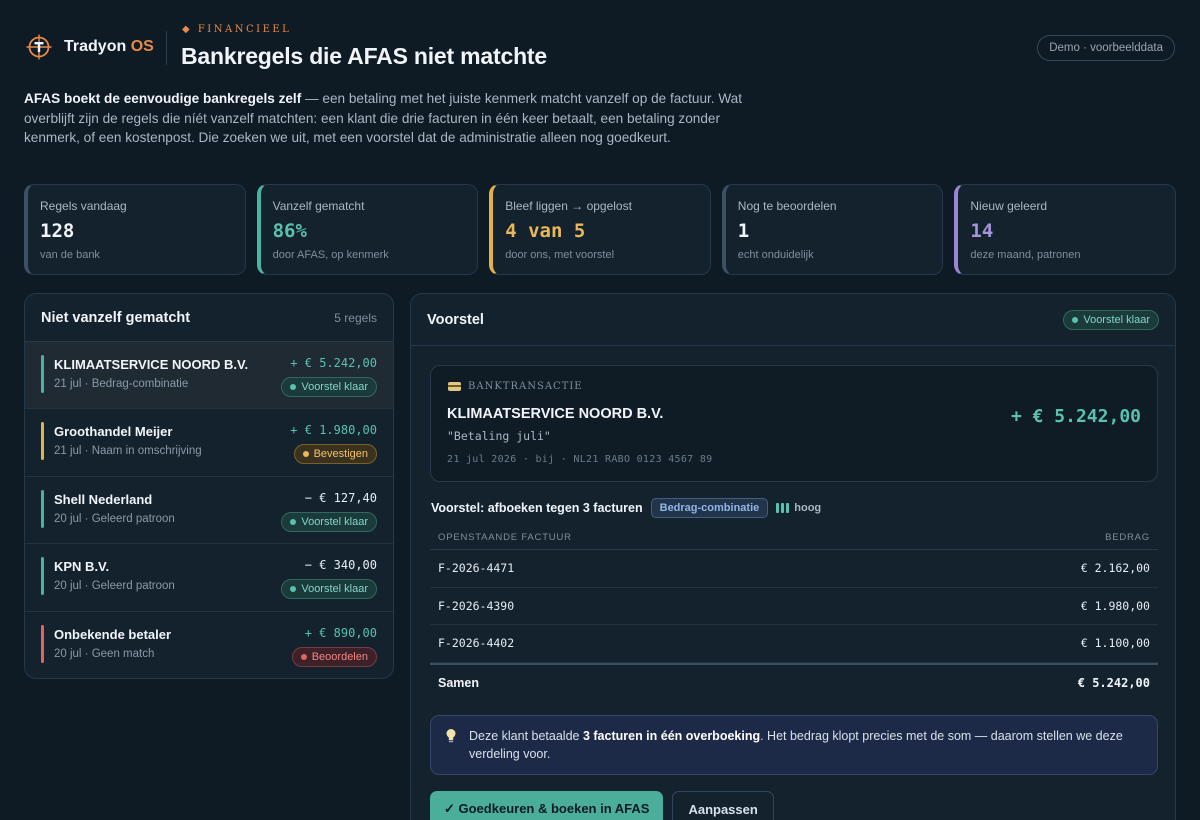 The height and width of the screenshot is (820, 1200). What do you see at coordinates (787, 206) in the screenshot?
I see `stat-label: Nog te beoordelen` at bounding box center [787, 206].